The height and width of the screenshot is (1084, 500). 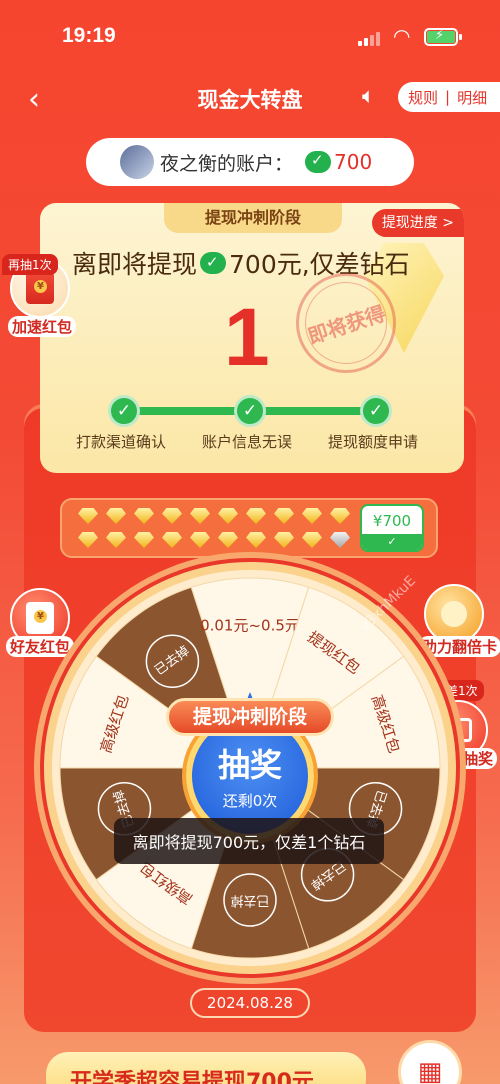 I want to click on wechat-icon, so click(x=213, y=263).